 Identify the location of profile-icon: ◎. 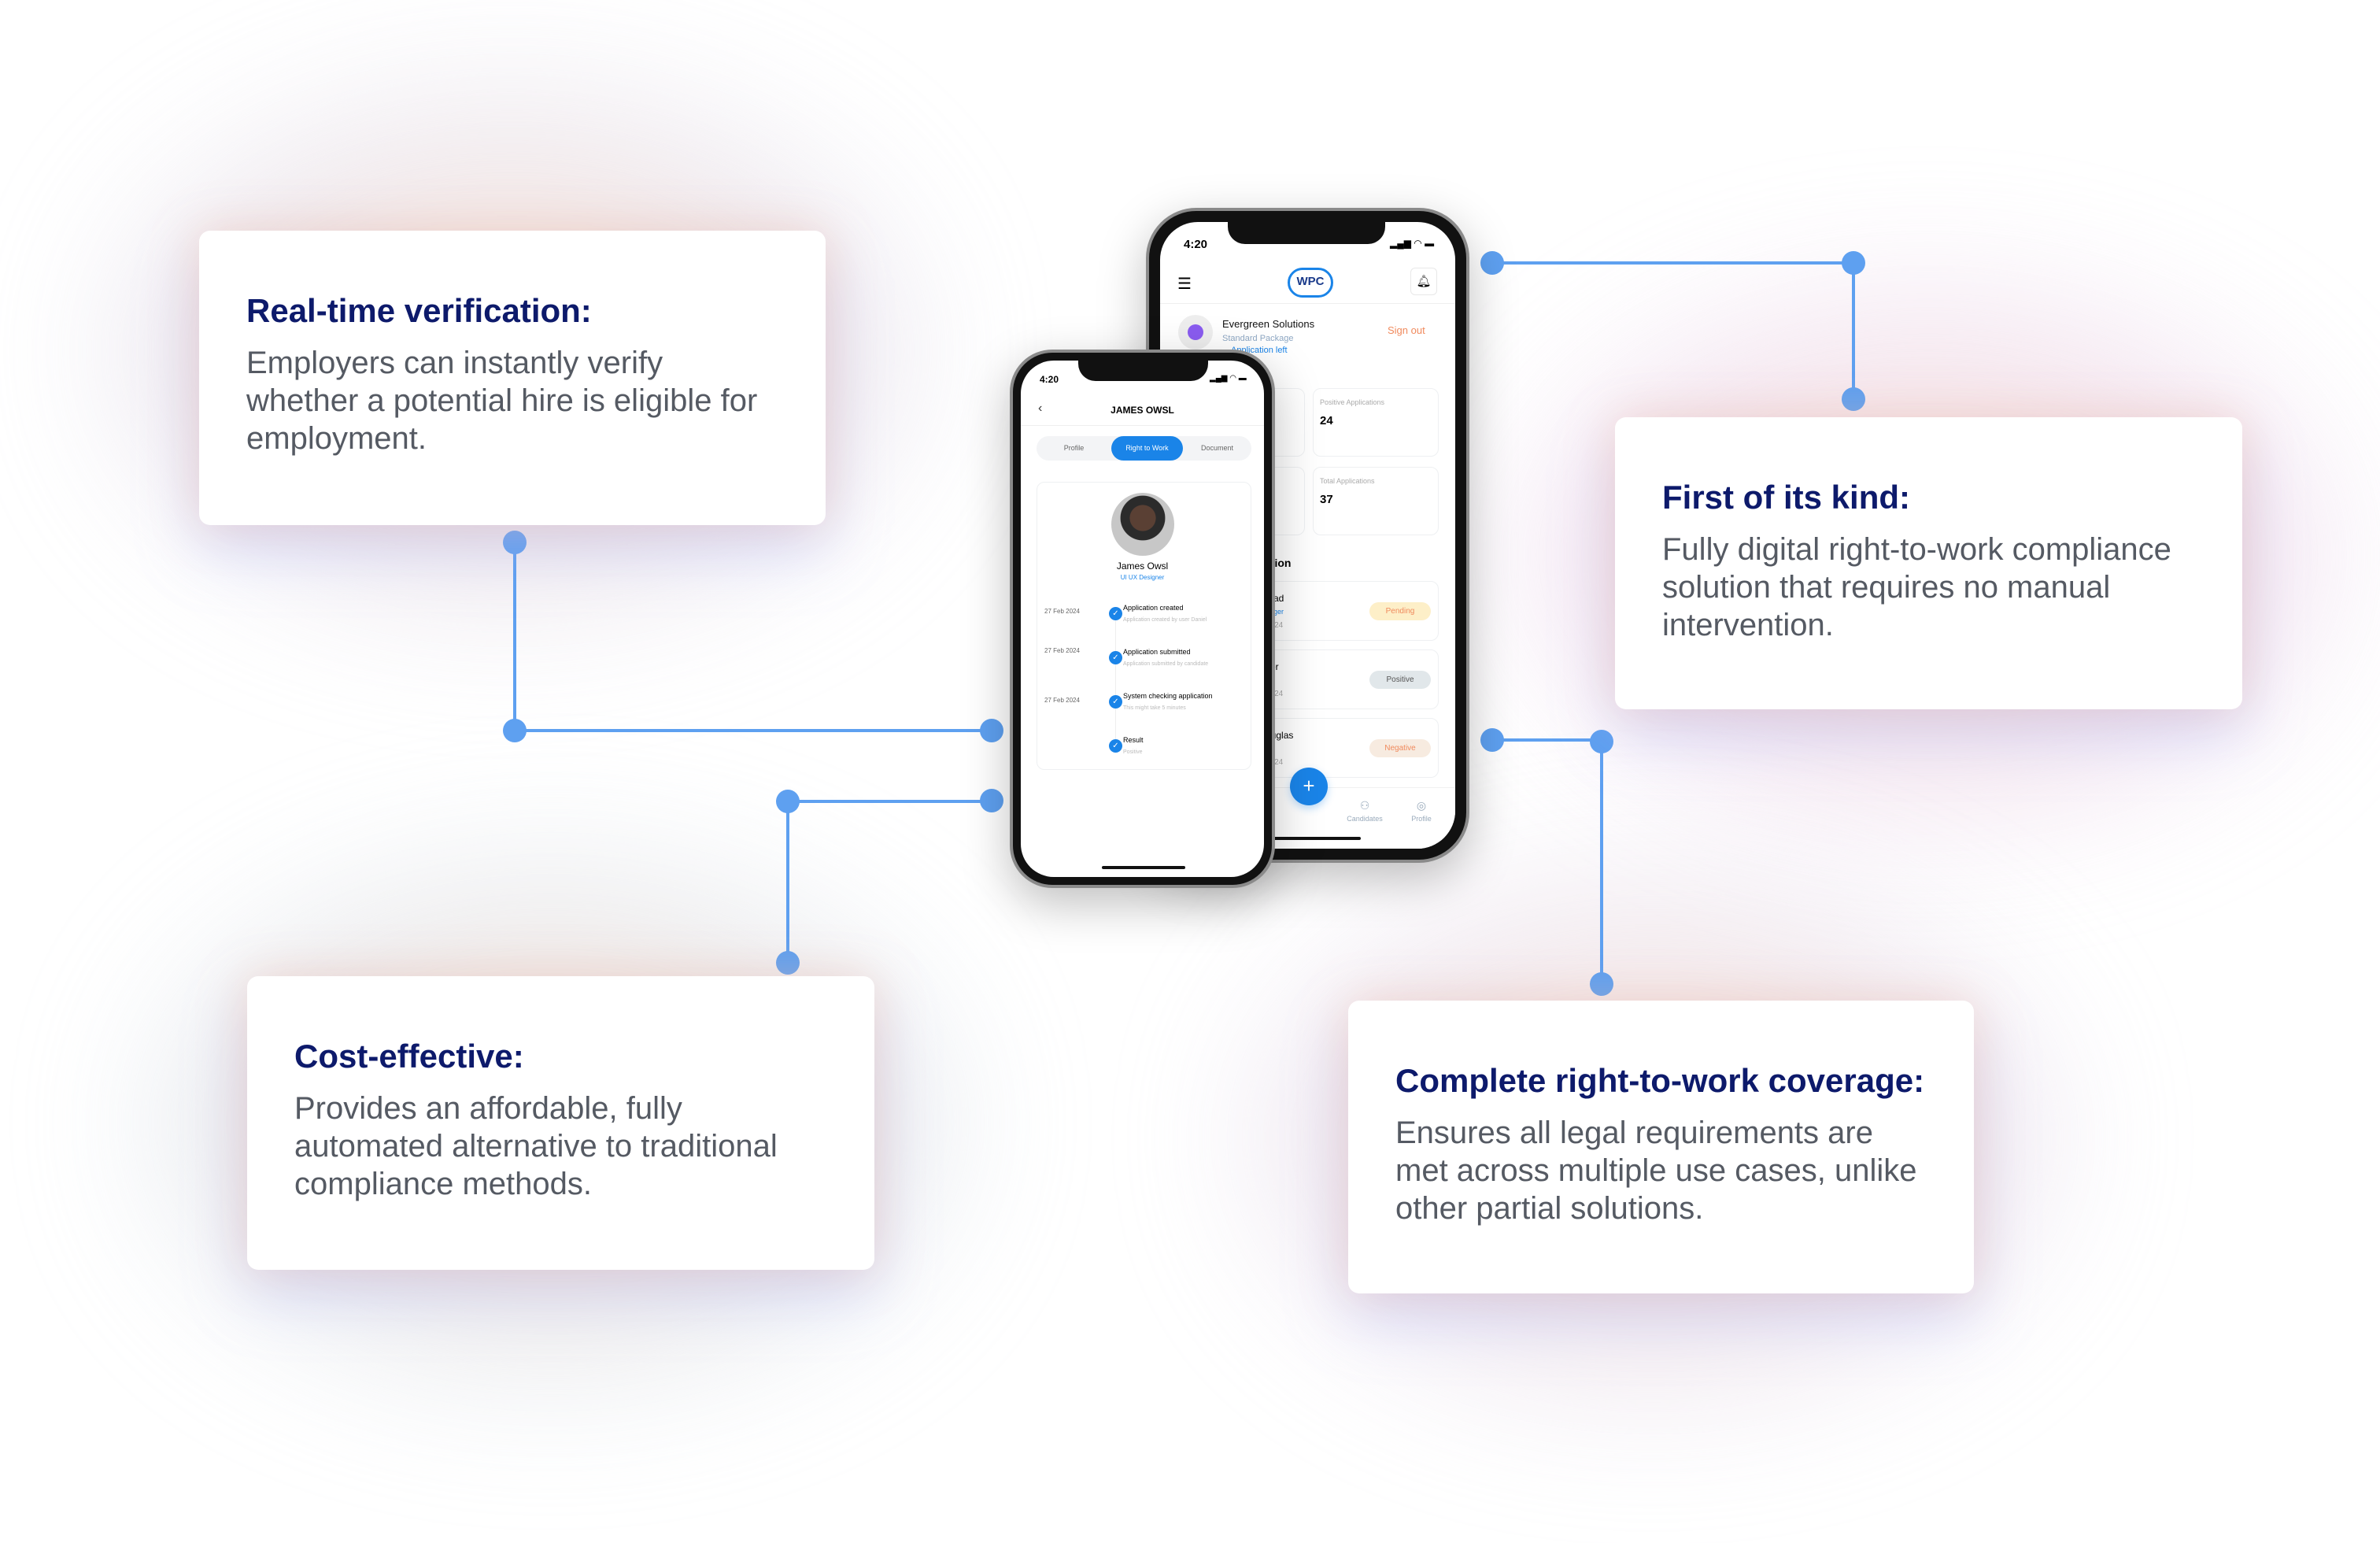
(1421, 805).